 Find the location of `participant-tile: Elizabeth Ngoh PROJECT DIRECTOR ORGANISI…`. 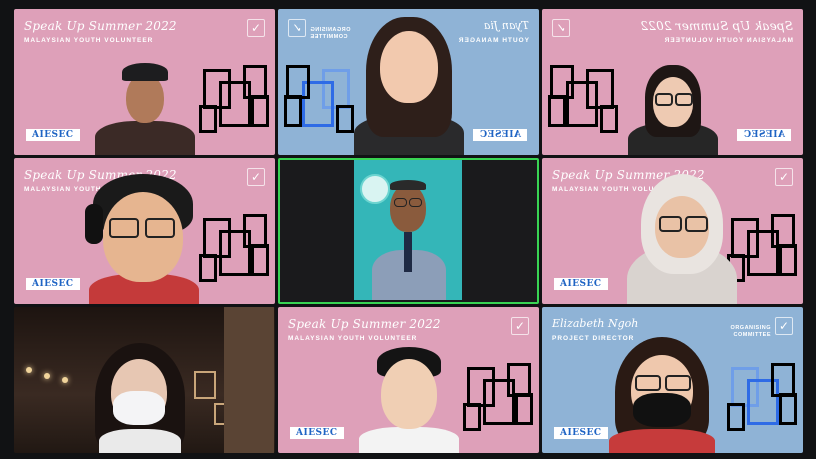

participant-tile: Elizabeth Ngoh PROJECT DIRECTOR ORGANISI… is located at coordinates (672, 380).